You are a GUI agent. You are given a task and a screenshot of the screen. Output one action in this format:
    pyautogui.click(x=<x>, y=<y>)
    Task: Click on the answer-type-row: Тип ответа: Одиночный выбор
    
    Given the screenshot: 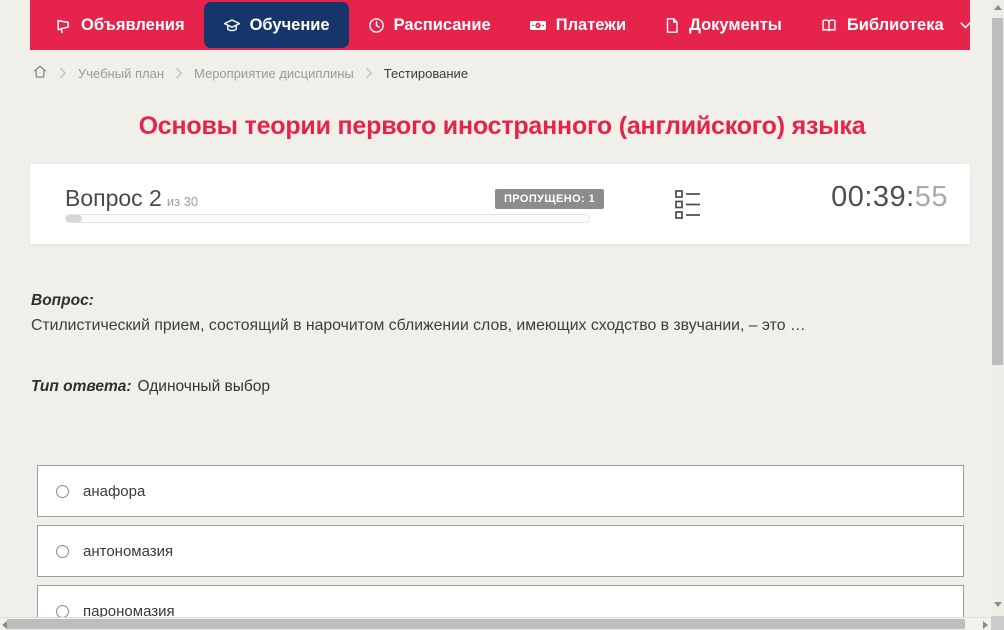 What is the action you would take?
    pyautogui.click(x=150, y=387)
    